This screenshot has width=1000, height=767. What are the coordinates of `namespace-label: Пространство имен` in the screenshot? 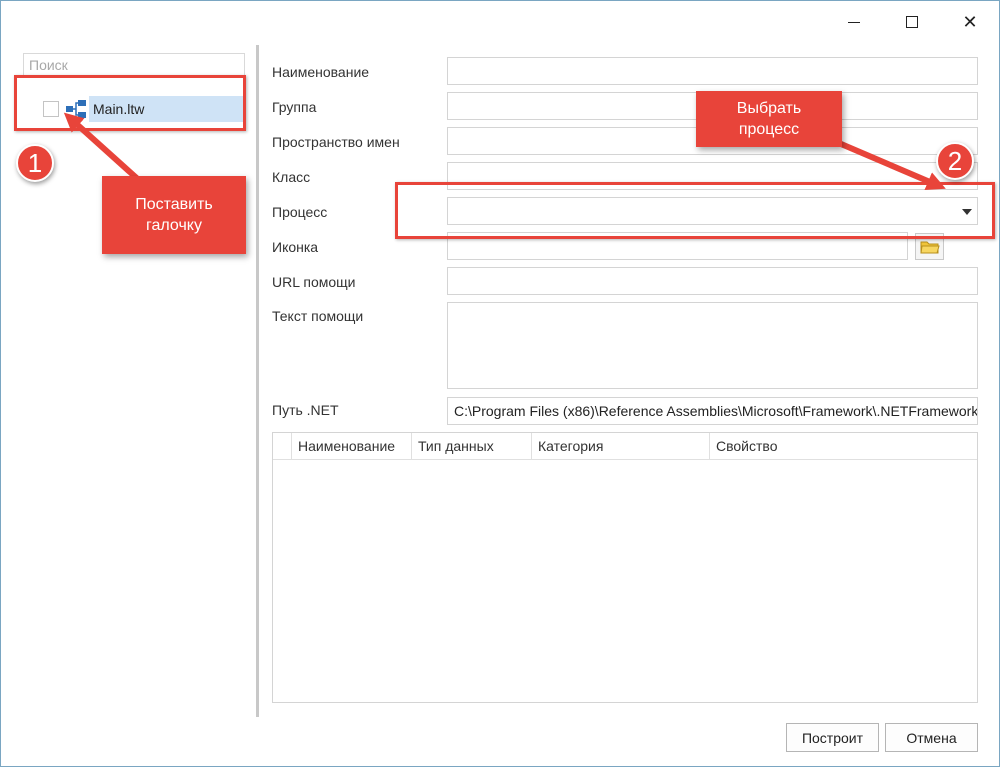 It's located at (336, 142).